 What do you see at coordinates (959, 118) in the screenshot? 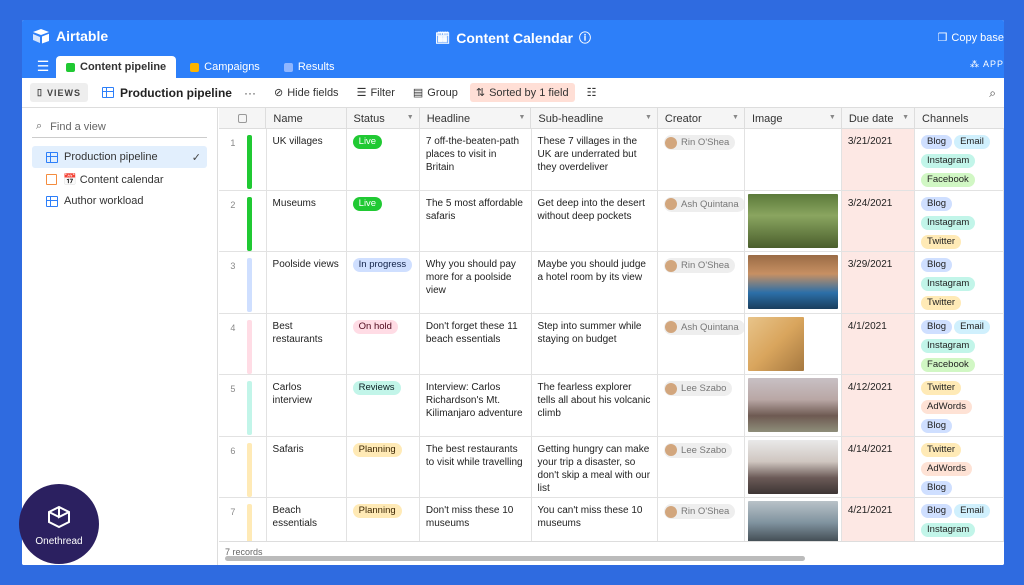
I see `column-header-channels: Channels` at bounding box center [959, 118].